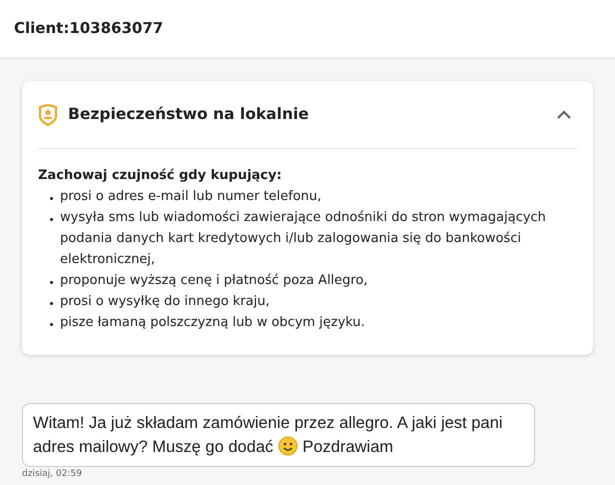  What do you see at coordinates (153, 447) in the screenshot?
I see `message-text: adres mailowy? Muszę go dodać` at bounding box center [153, 447].